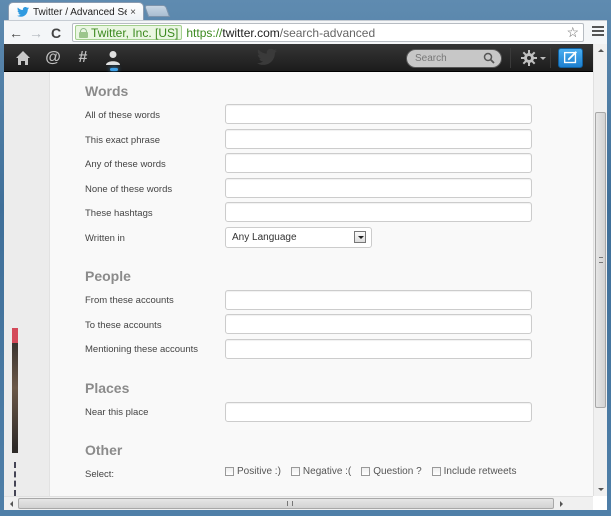  I want to click on back-arrow-icon: ←, so click(16, 32).